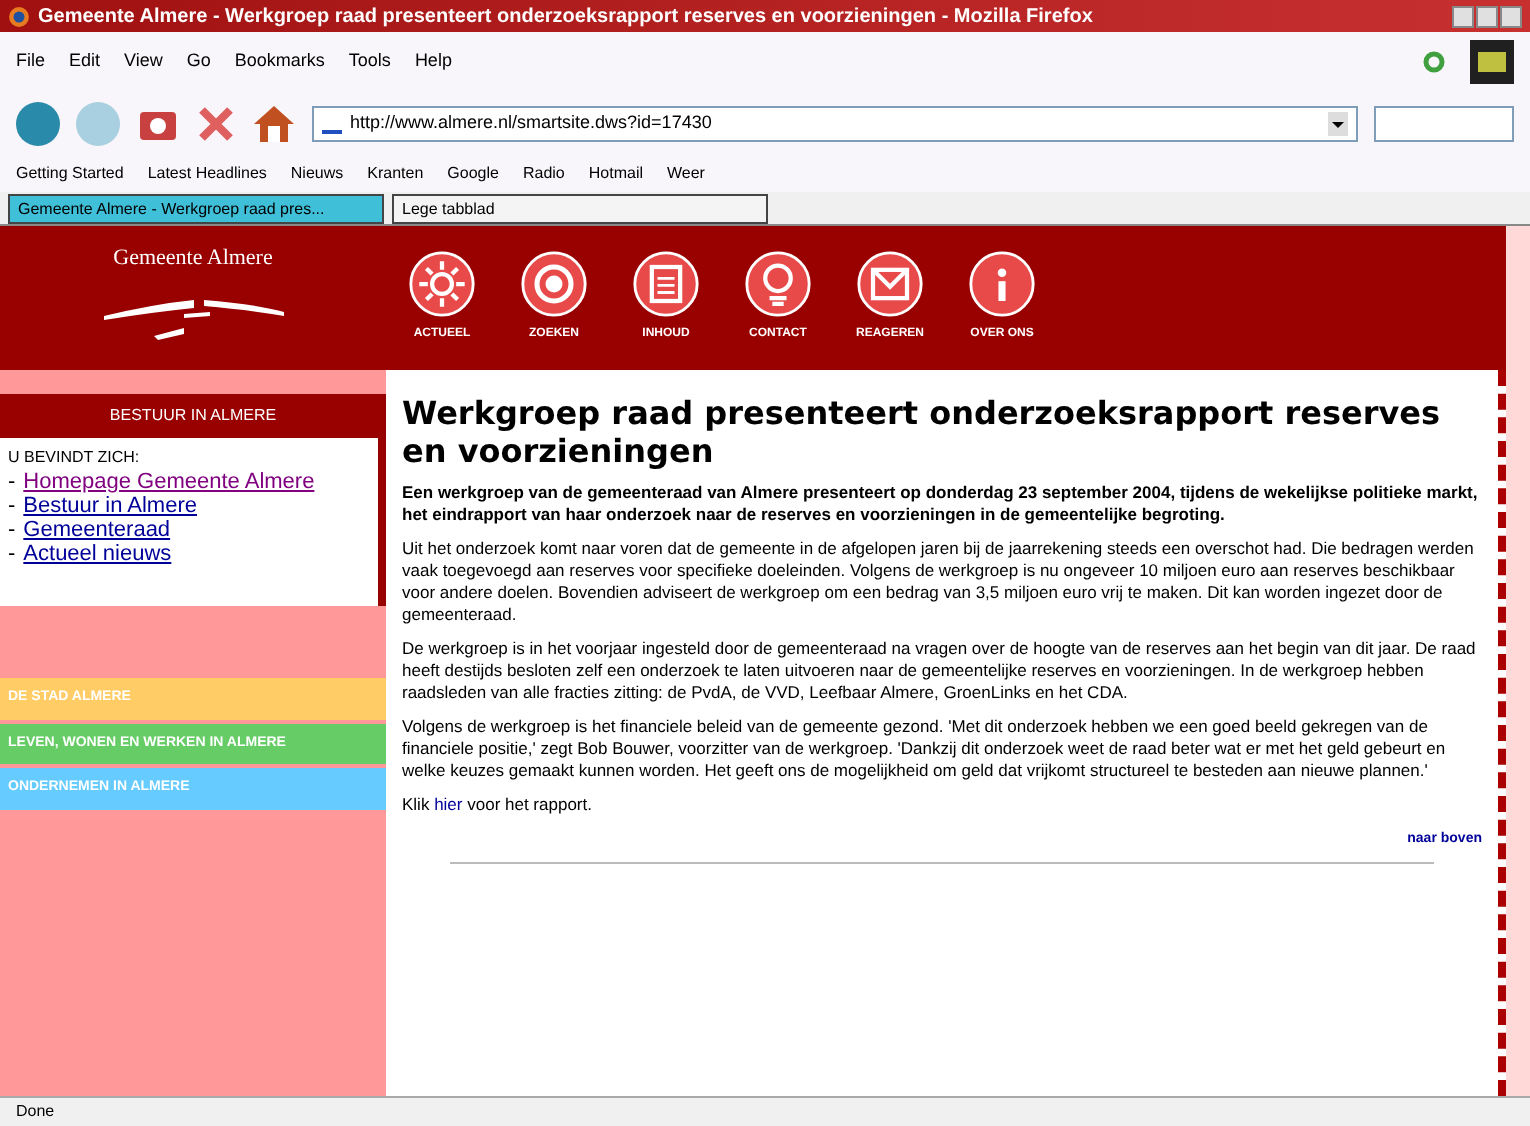  I want to click on menu-item: Tools, so click(369, 62).